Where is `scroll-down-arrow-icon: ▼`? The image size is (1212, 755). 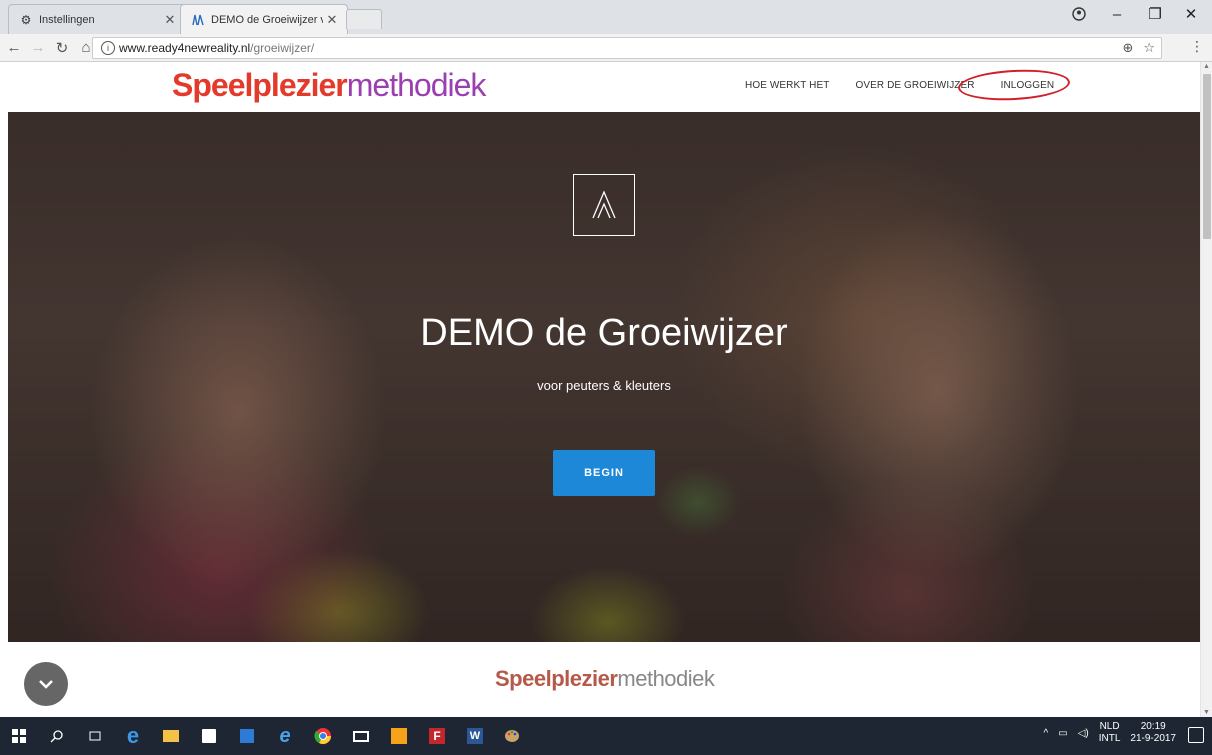
scroll-down-arrow-icon: ▼ is located at coordinates (1206, 712).